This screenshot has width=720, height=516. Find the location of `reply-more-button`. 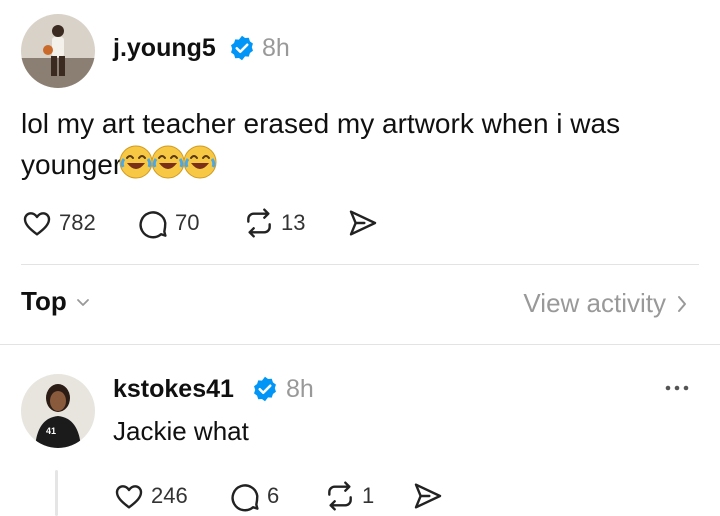

reply-more-button is located at coordinates (677, 389).